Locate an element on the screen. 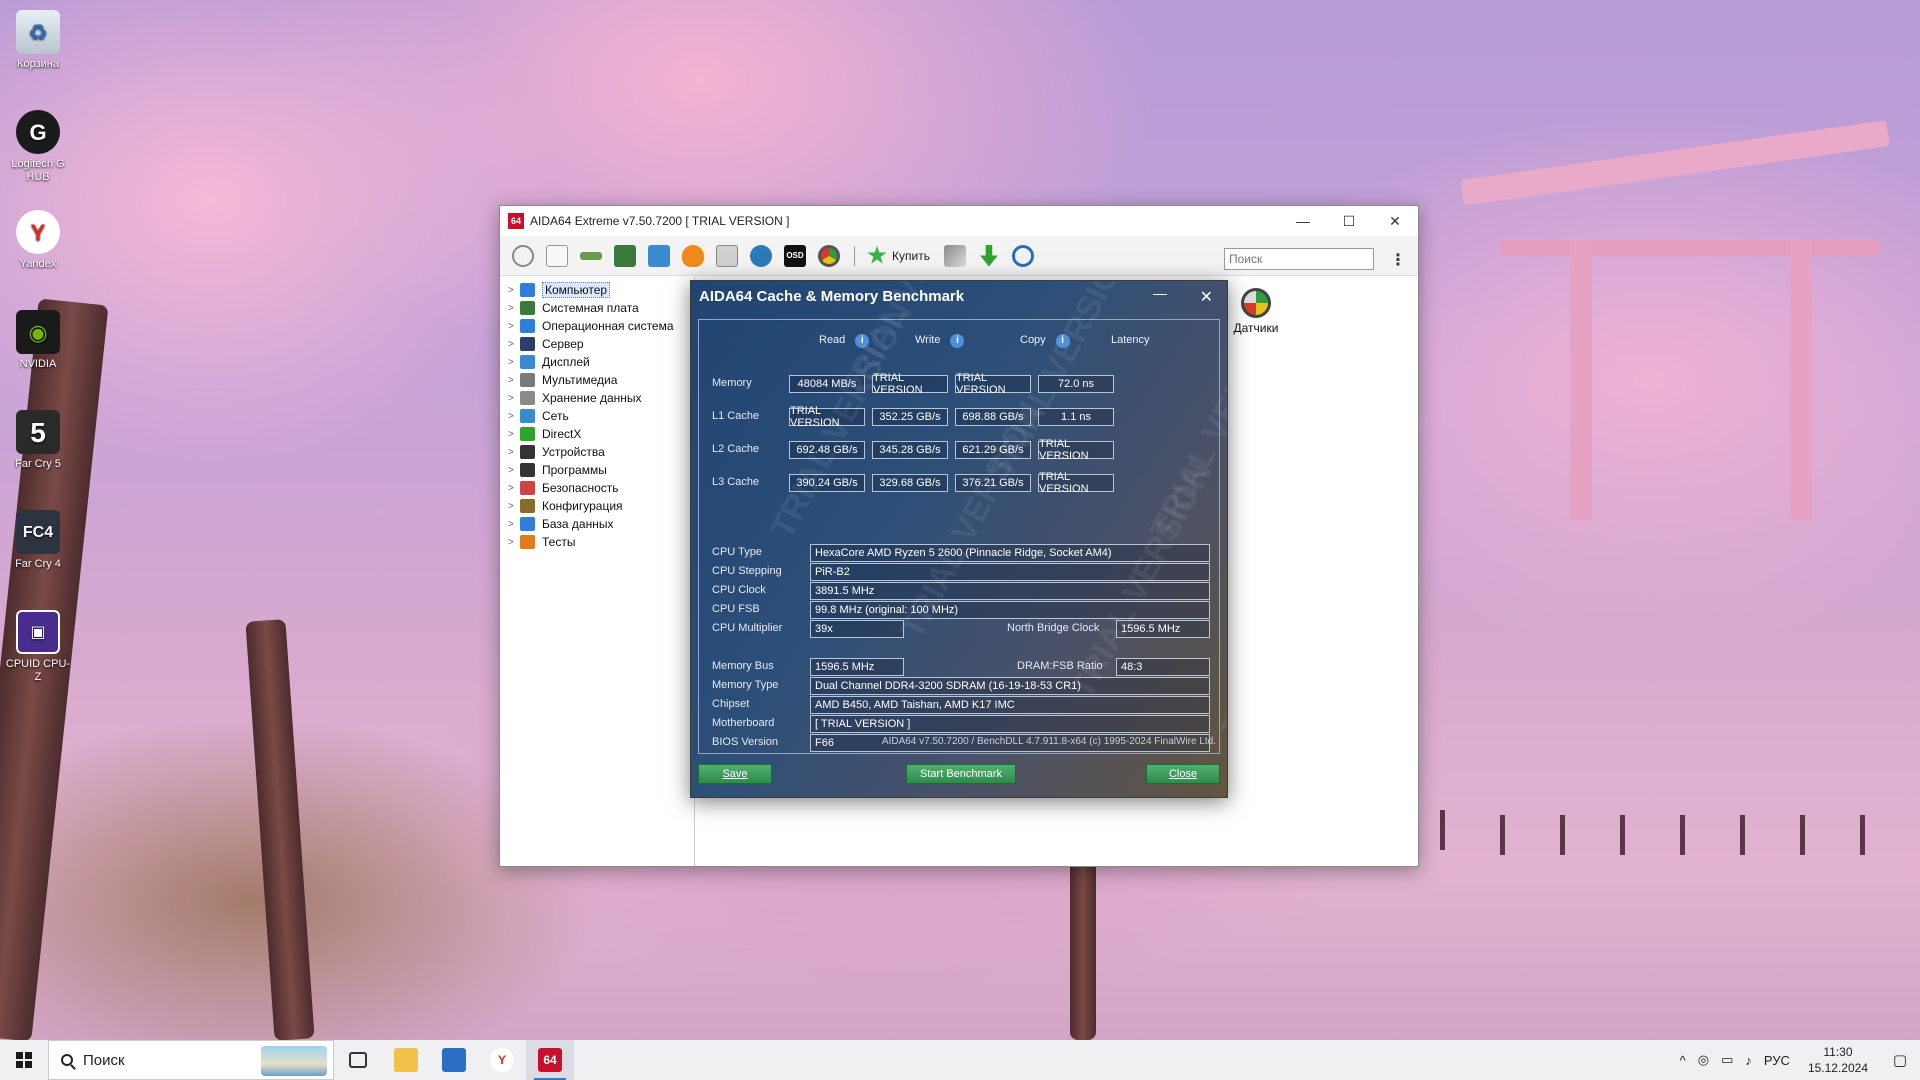 The width and height of the screenshot is (1920, 1080). start-benchmark-button: Start Benchmark is located at coordinates (961, 774).